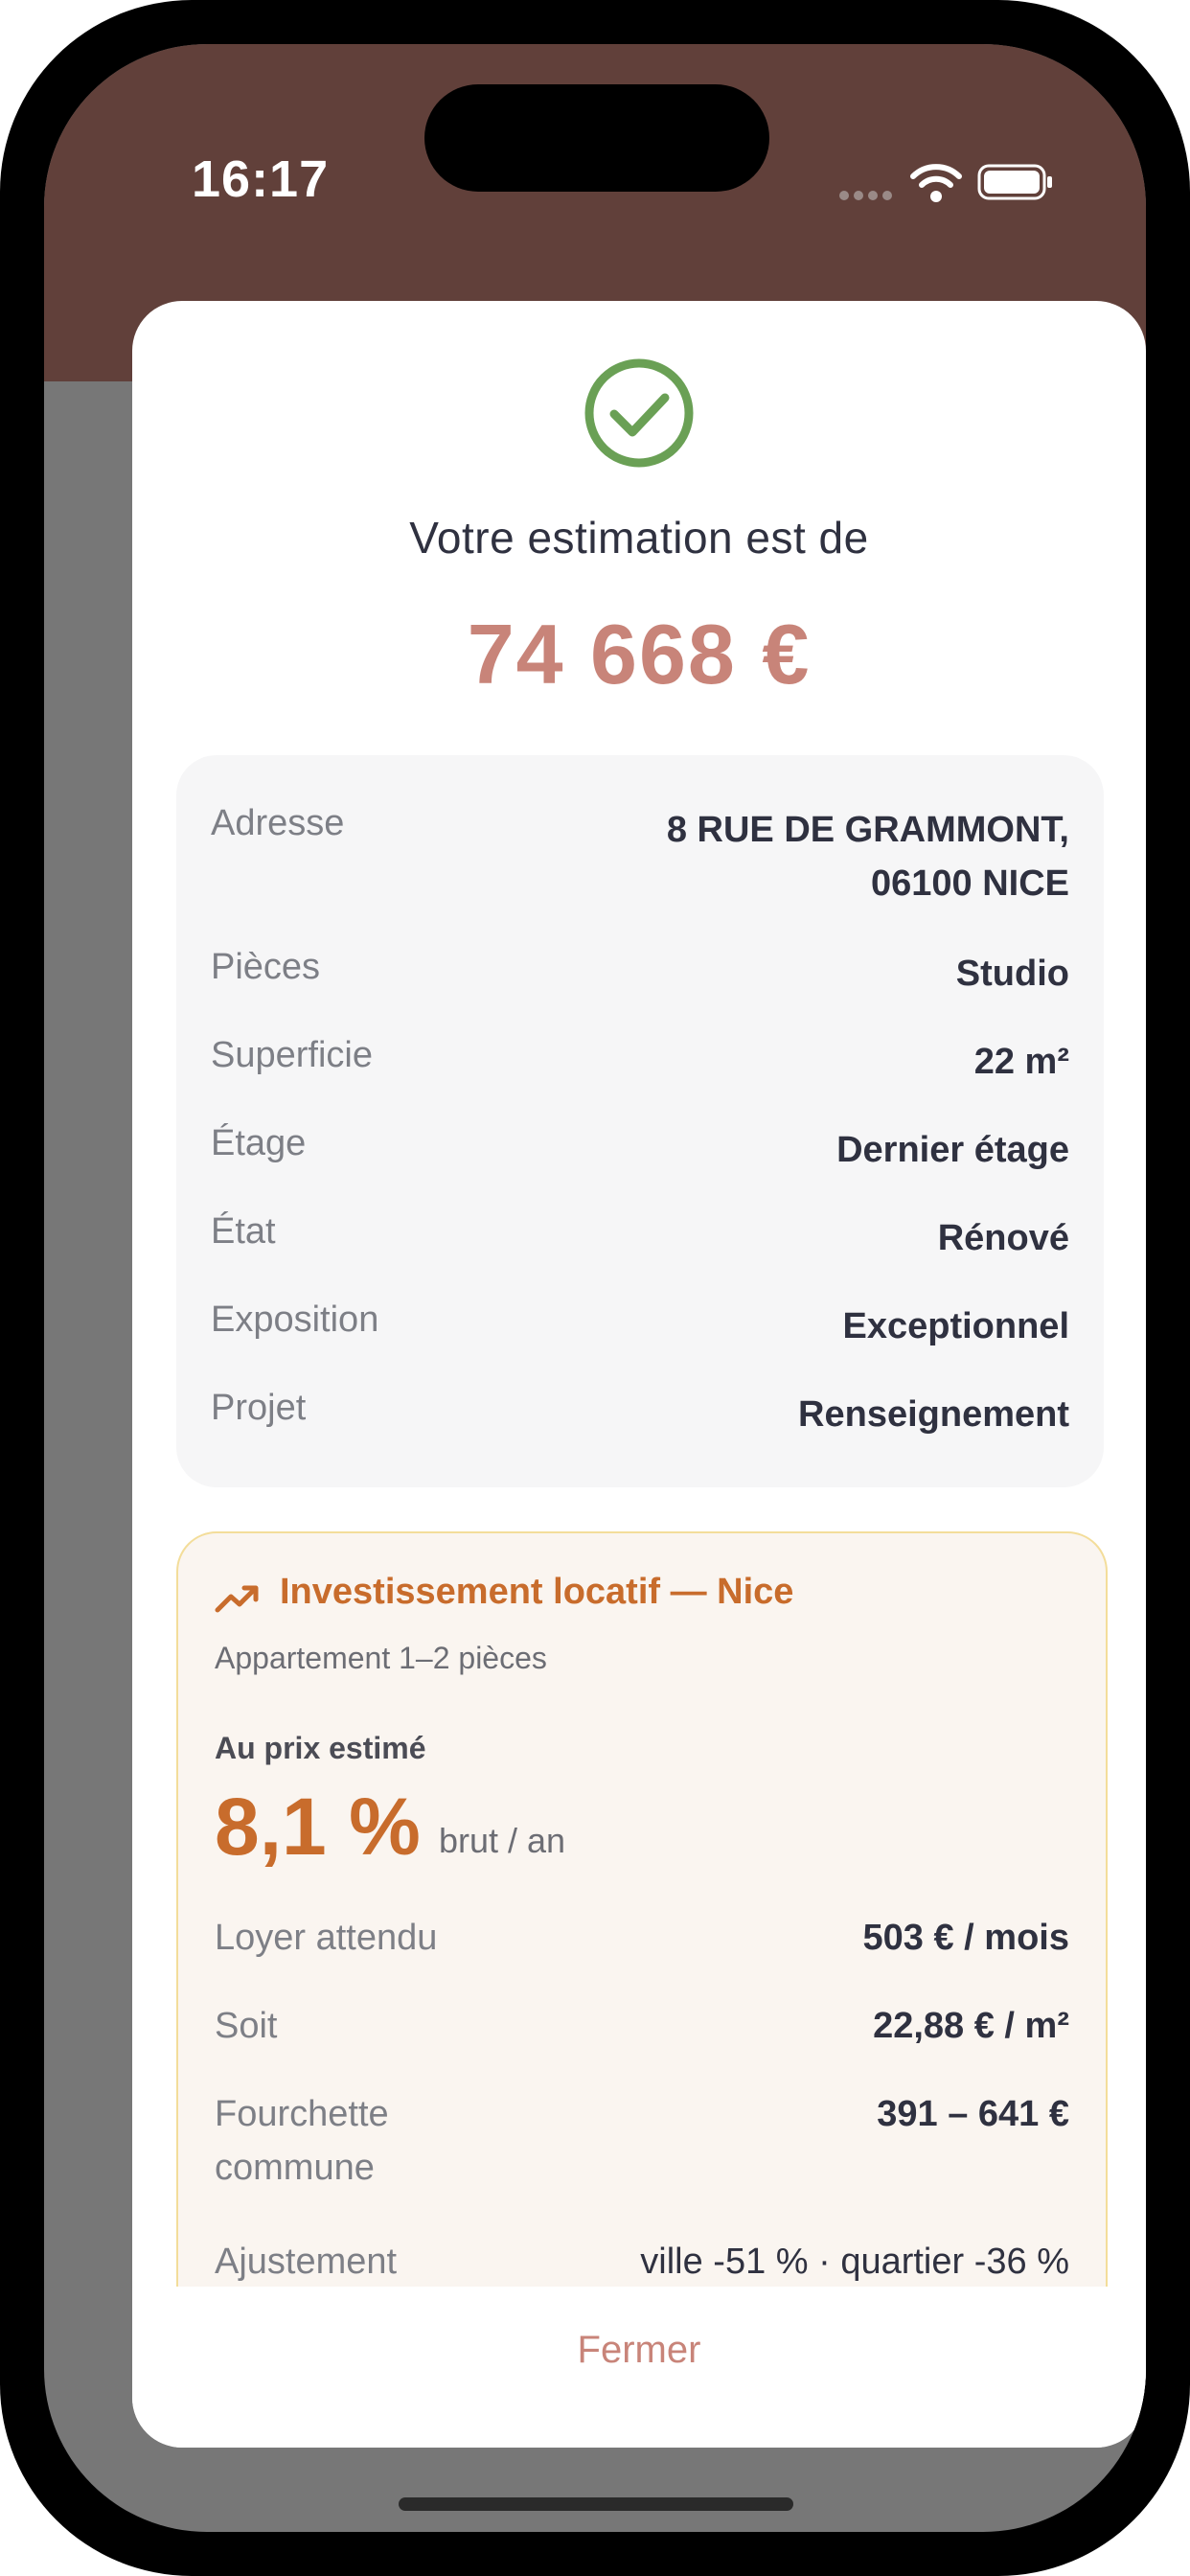 The image size is (1190, 2576). I want to click on detail-row-address: Adresse 8 RUE DE GRAMMONT, 06100 NICE, so click(640, 860).